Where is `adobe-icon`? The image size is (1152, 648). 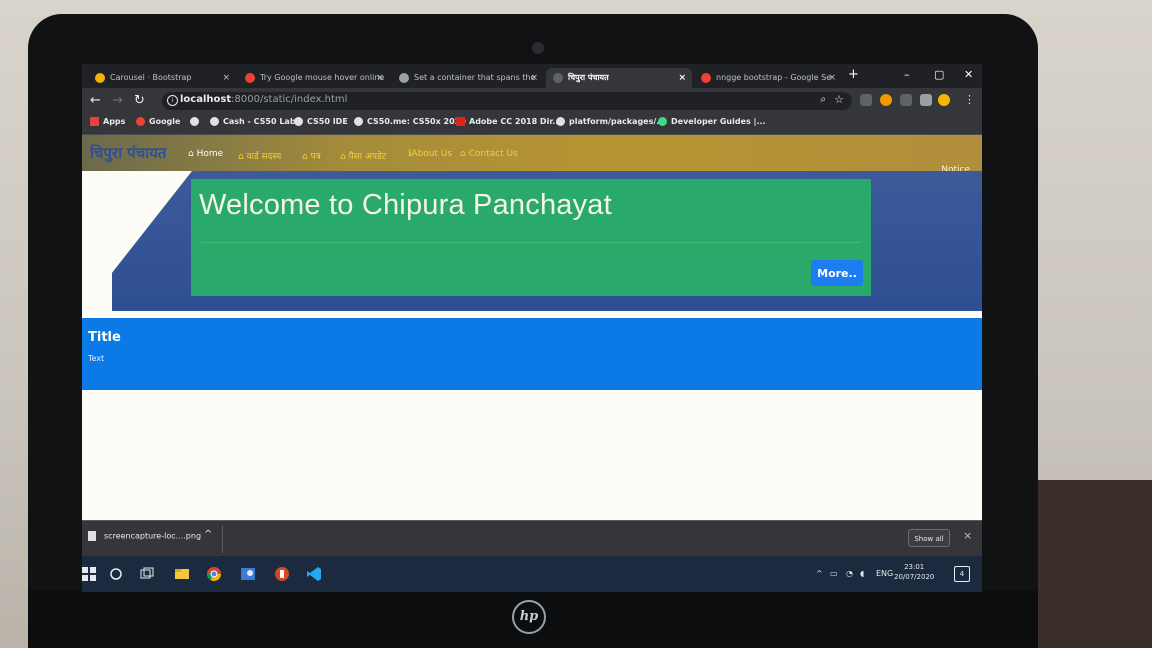 adobe-icon is located at coordinates (460, 121).